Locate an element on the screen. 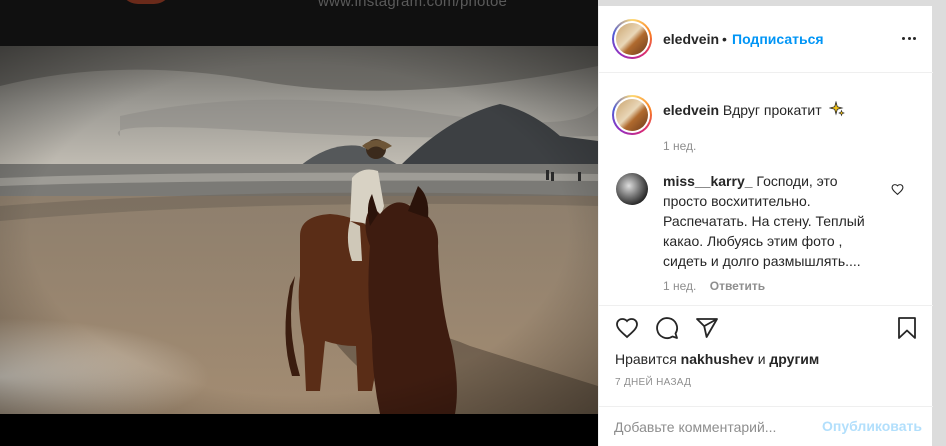  sparkles-icon is located at coordinates (836, 110).